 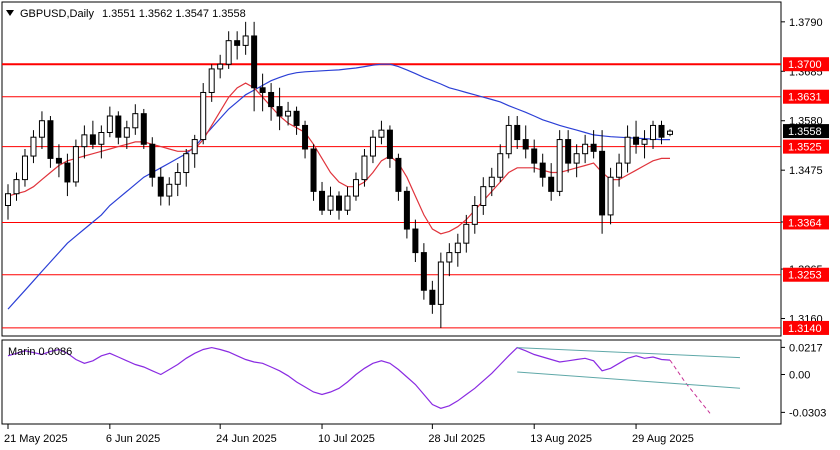 What do you see at coordinates (805, 65) in the screenshot?
I see `level-price-tag-label: 1.3700` at bounding box center [805, 65].